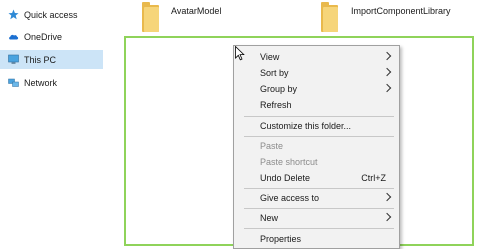  What do you see at coordinates (40, 59) in the screenshot?
I see `nav-label: This PC` at bounding box center [40, 59].